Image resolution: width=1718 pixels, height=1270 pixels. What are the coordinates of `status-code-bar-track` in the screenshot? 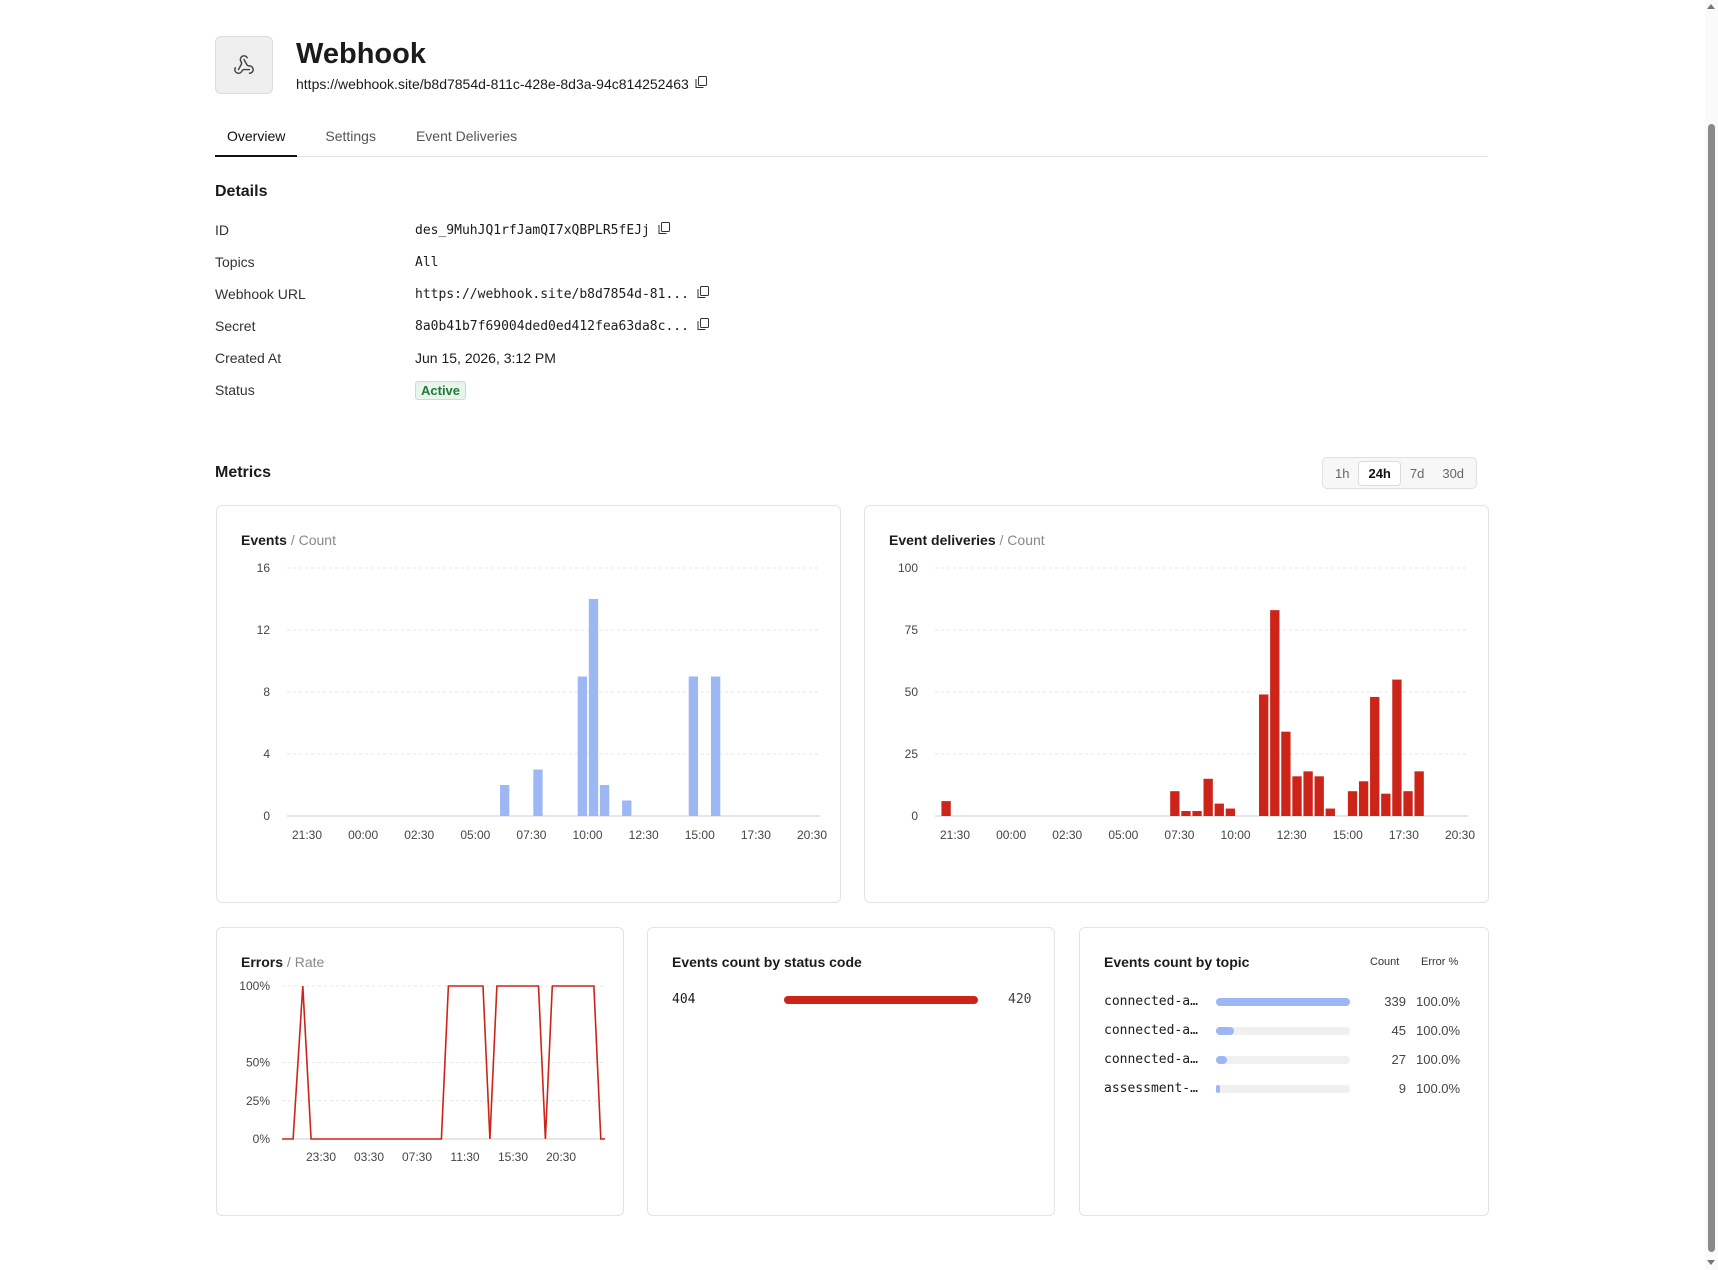 It's located at (881, 1000).